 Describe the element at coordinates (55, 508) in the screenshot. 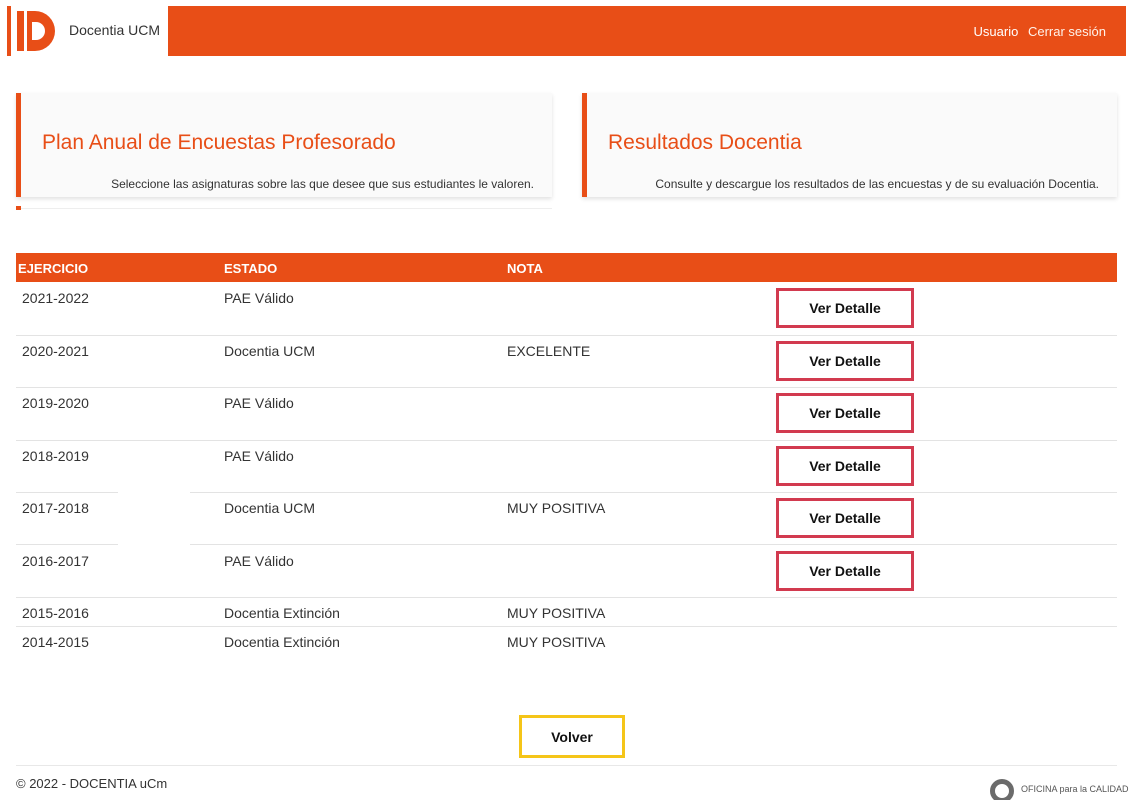

I see `cell-ejercicio: 2017-2018` at that location.